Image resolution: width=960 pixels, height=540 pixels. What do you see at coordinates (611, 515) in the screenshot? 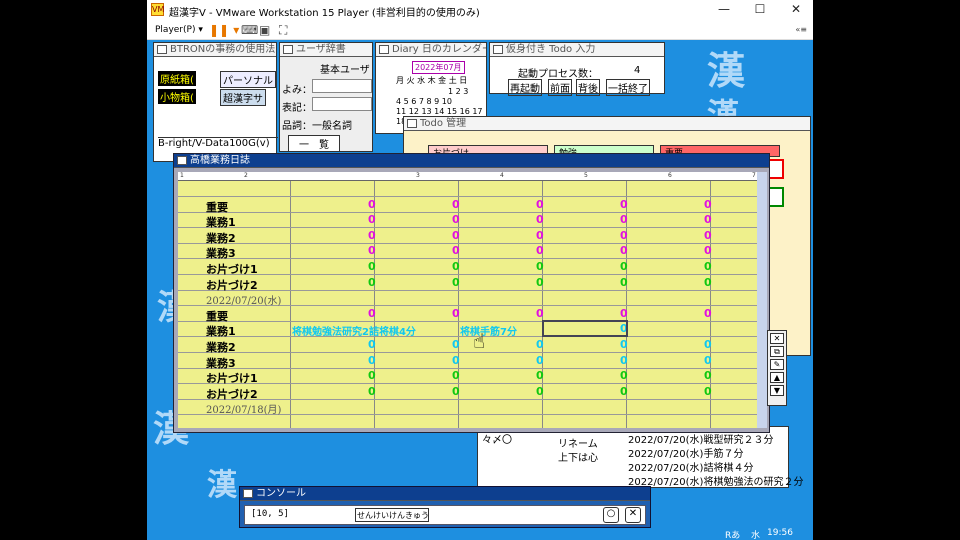
I see `console-ok-button: ○` at bounding box center [611, 515].